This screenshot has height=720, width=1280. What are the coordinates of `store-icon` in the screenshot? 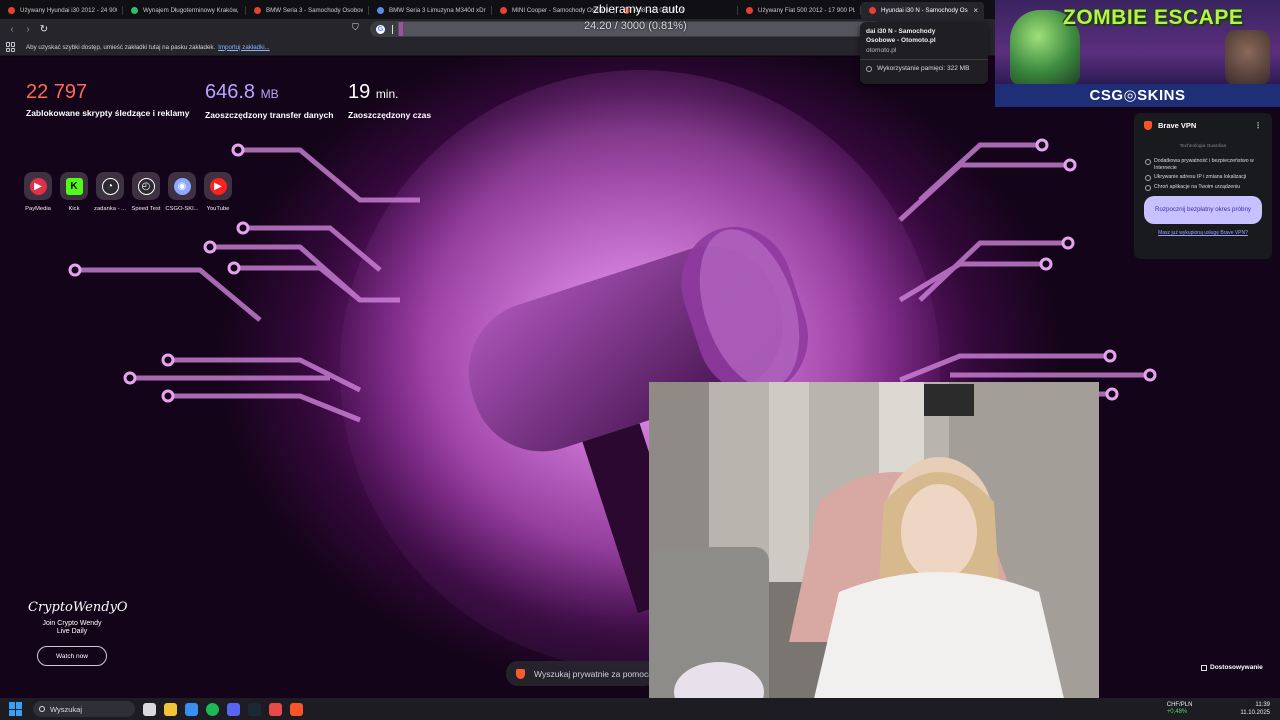 It's located at (191, 709).